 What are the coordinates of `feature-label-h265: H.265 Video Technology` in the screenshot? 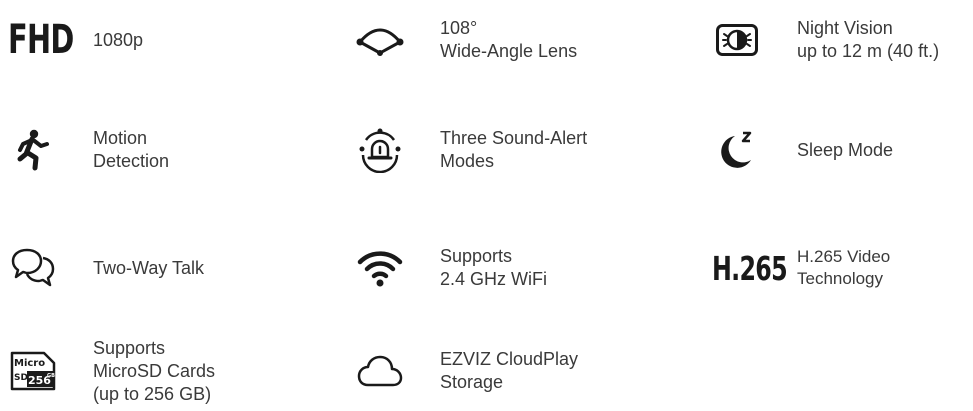 It's located at (844, 267).